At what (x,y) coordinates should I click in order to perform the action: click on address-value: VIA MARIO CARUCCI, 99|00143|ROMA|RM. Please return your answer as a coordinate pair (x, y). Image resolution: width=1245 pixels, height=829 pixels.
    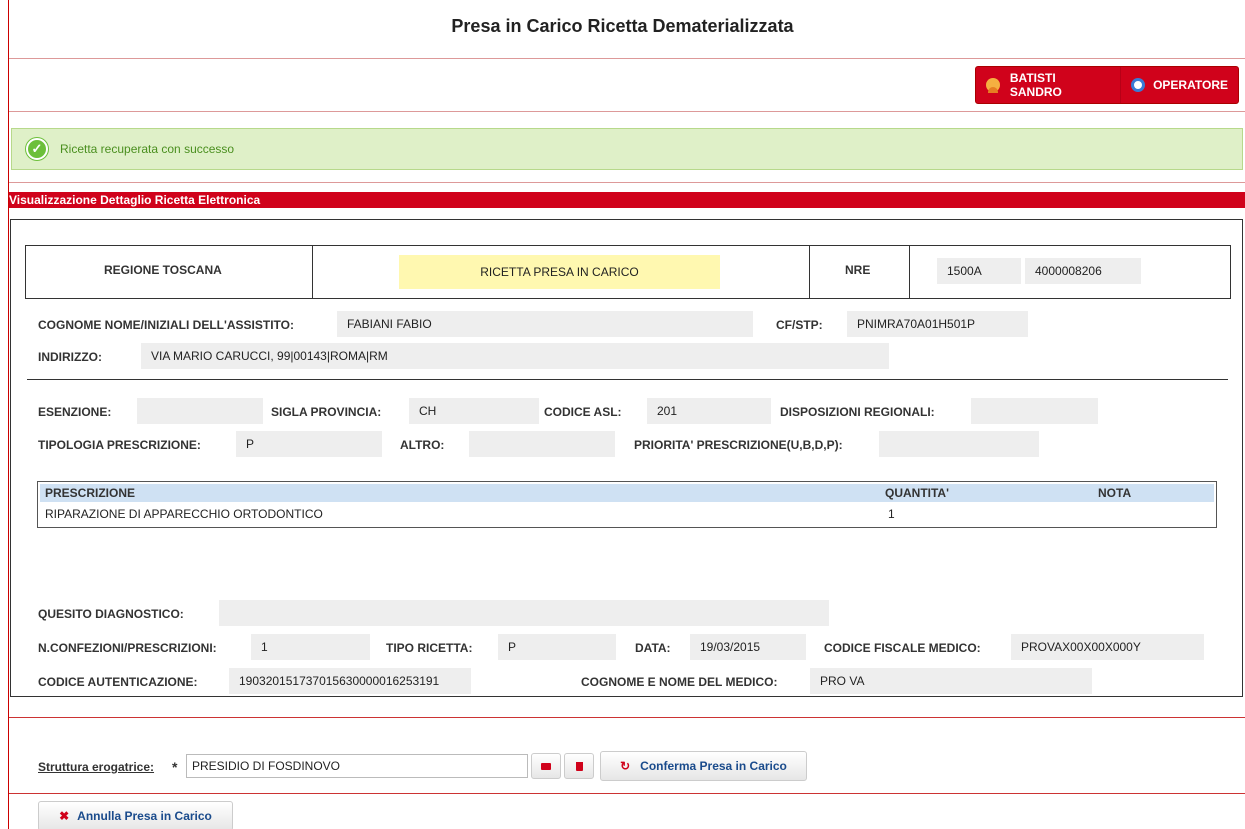
    Looking at the image, I should click on (515, 356).